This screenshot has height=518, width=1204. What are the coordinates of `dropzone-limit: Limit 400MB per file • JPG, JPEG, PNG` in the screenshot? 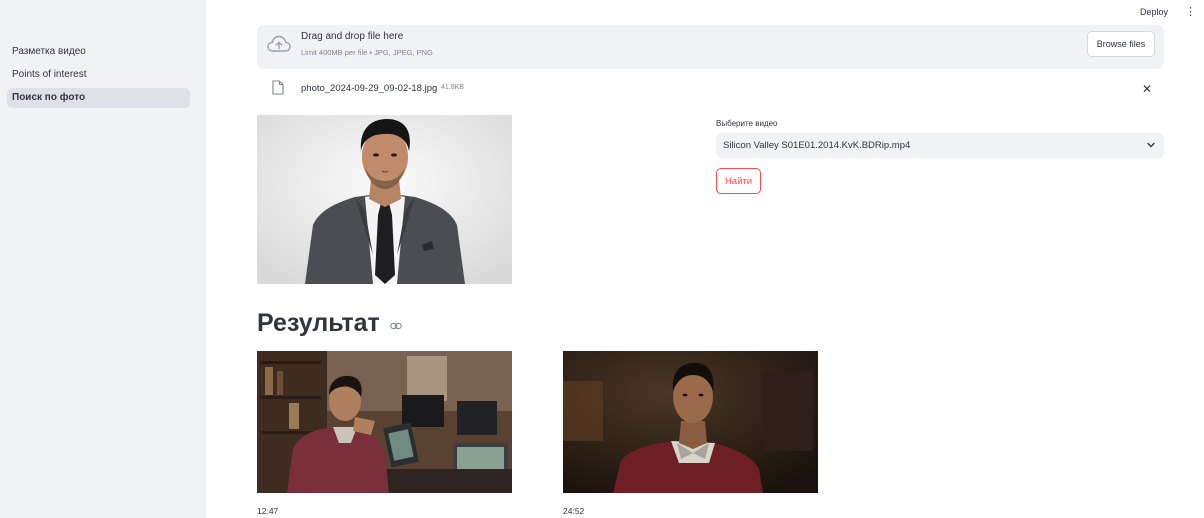 It's located at (367, 52).